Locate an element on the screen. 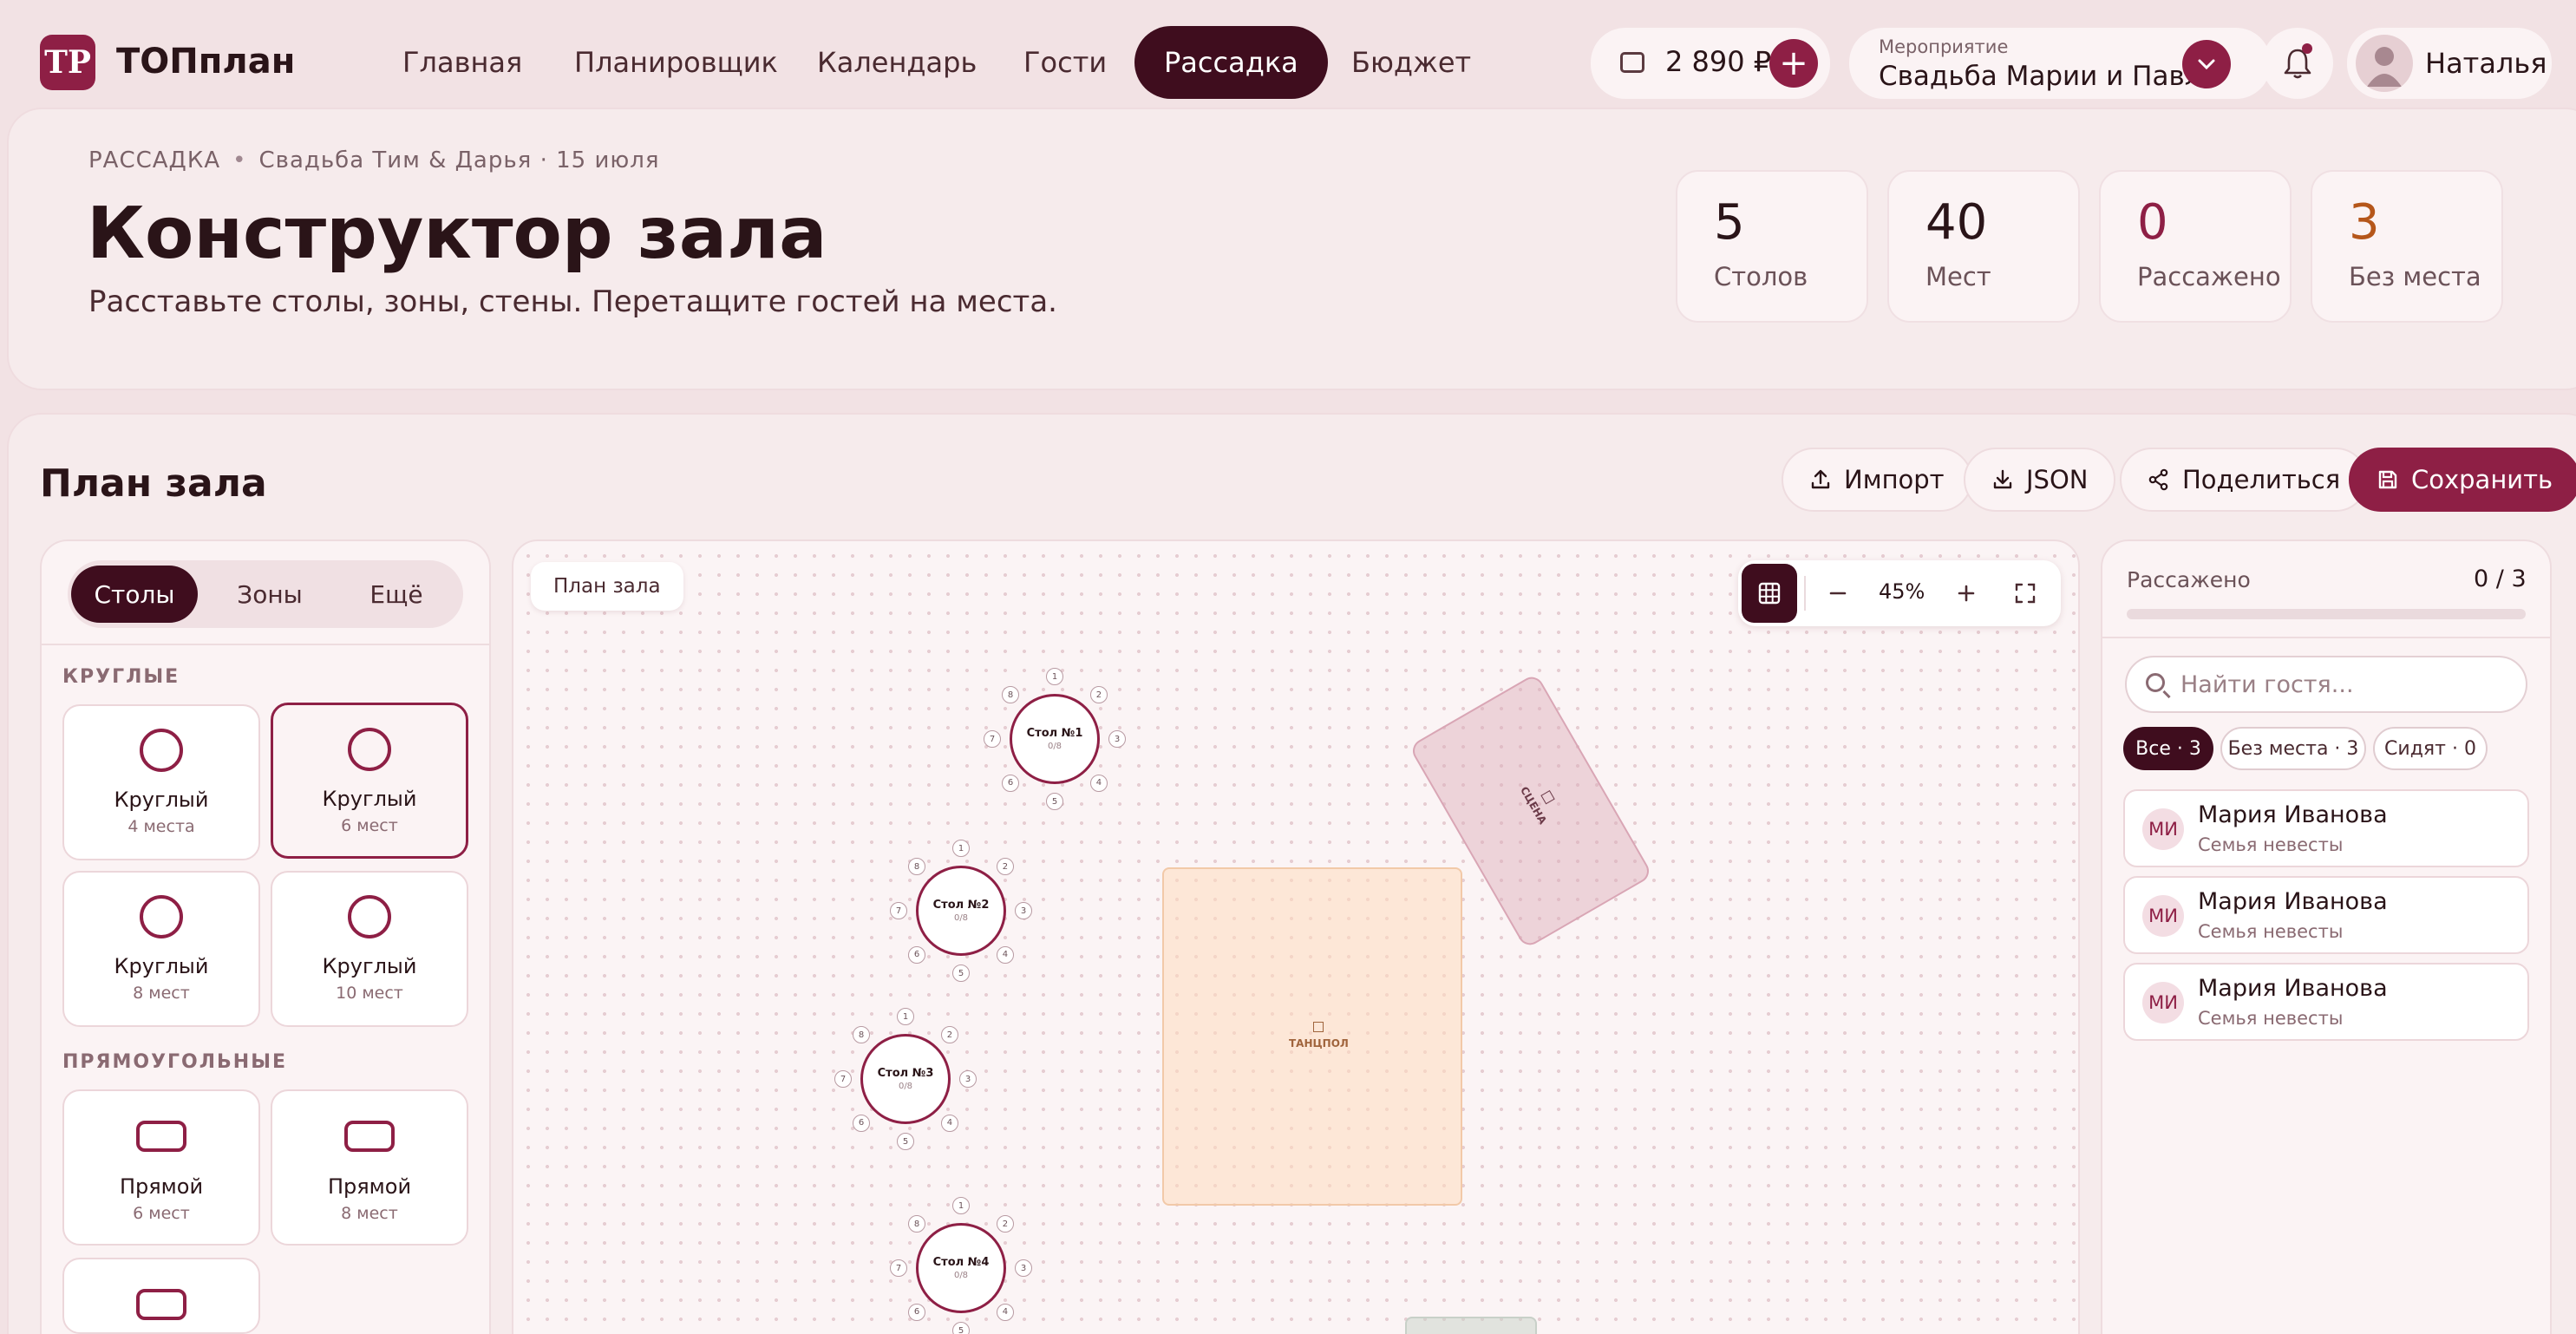  stat-label: Мест is located at coordinates (1958, 276).